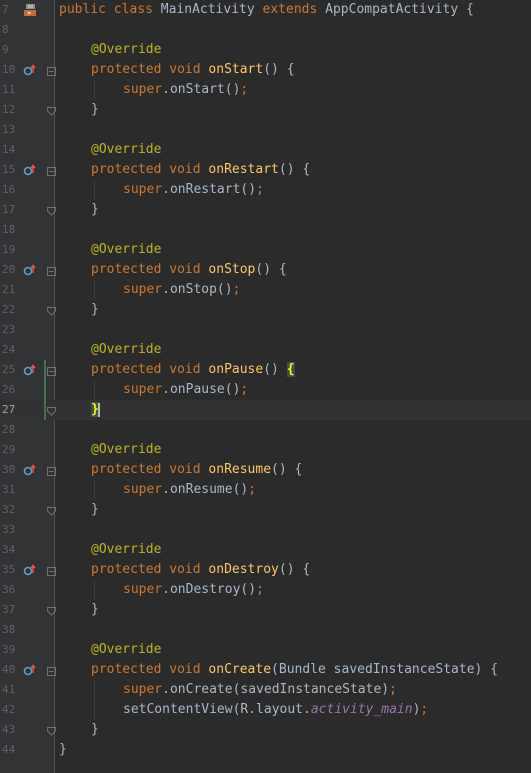 Image resolution: width=531 pixels, height=773 pixels. What do you see at coordinates (185, 90) in the screenshot?
I see `code-text: super.onStart();` at bounding box center [185, 90].